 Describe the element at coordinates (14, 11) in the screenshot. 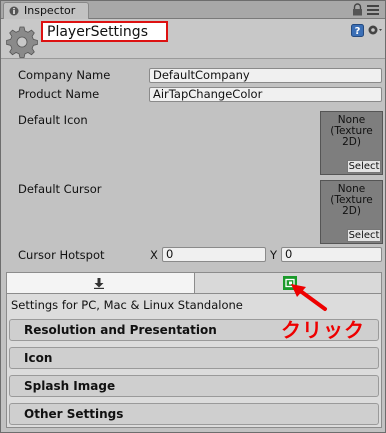

I see `info-icon` at that location.